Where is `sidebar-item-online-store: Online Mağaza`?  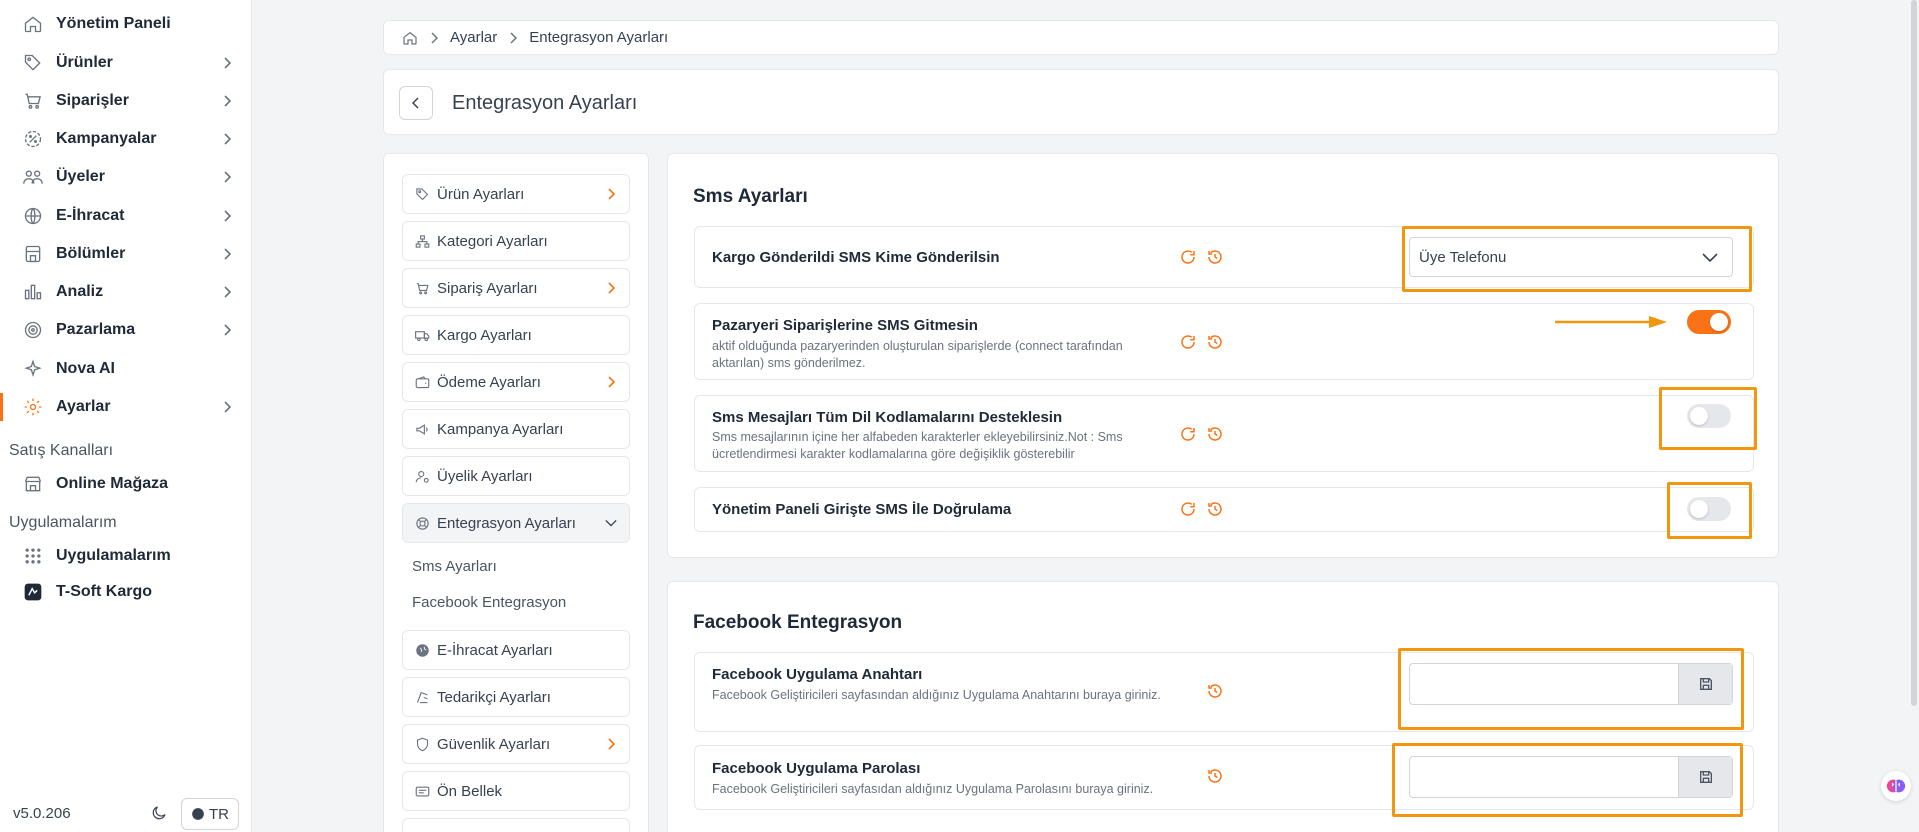 sidebar-item-online-store: Online Mağaza is located at coordinates (126, 484).